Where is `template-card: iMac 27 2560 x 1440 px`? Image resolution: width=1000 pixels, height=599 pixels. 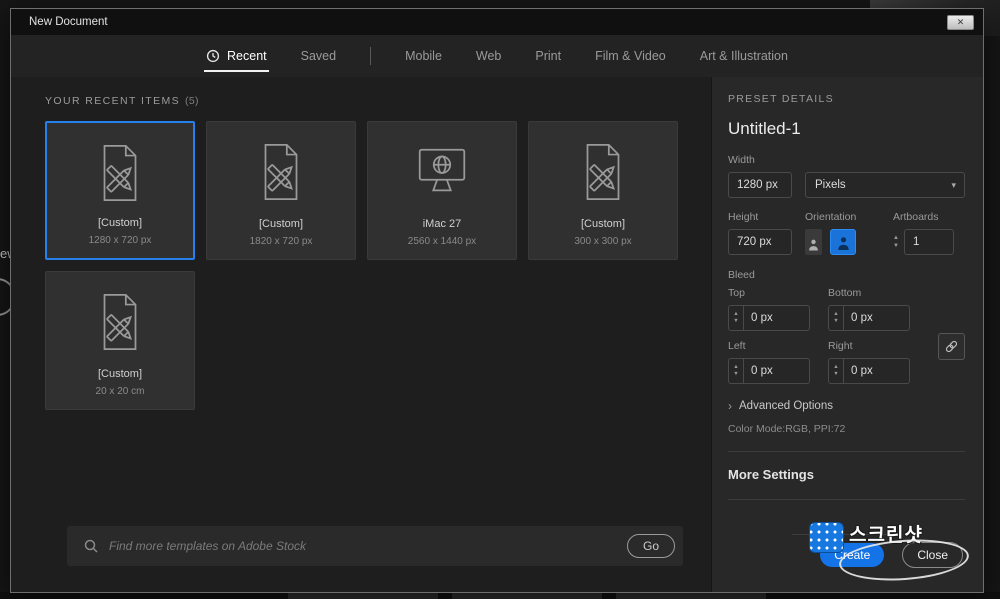 template-card: iMac 27 2560 x 1440 px is located at coordinates (442, 190).